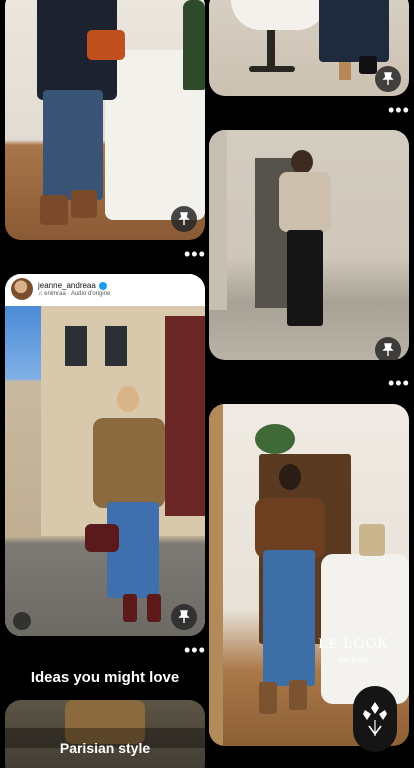 This screenshot has height=768, width=414. I want to click on pin-title: Parisian style, so click(105, 748).